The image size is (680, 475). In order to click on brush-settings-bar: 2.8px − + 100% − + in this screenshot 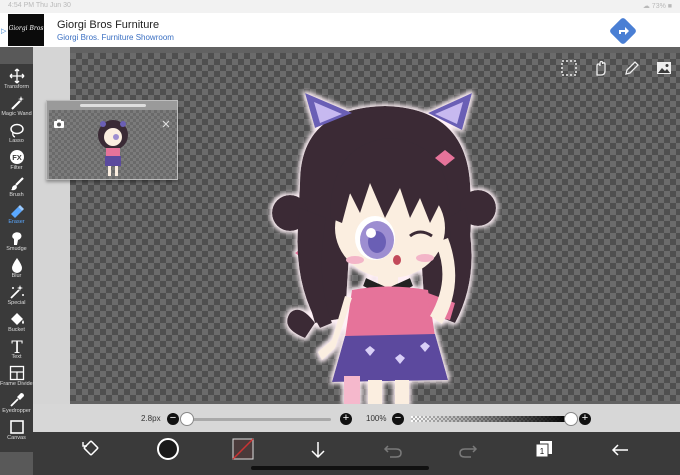, I will do `click(356, 418)`.